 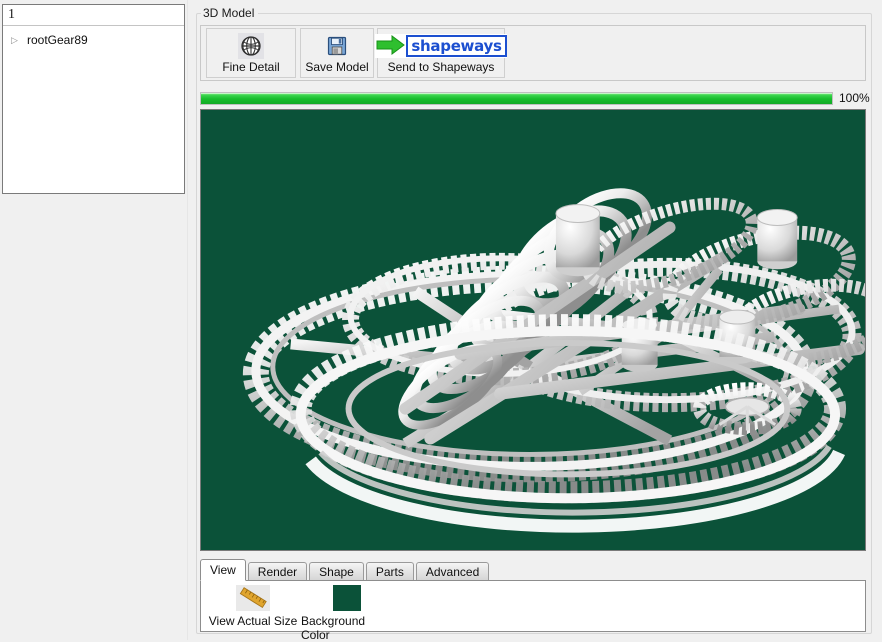 I want to click on progress-bar, so click(x=516, y=98).